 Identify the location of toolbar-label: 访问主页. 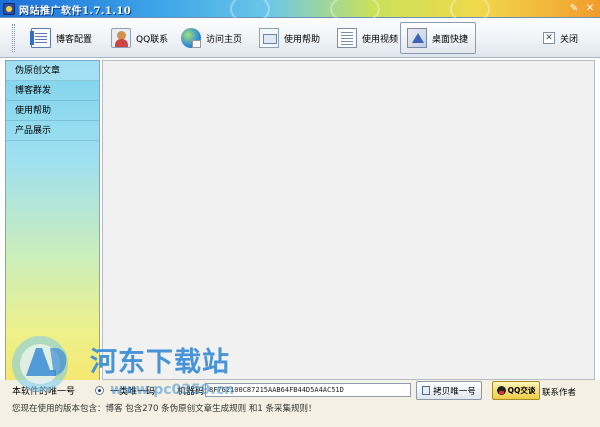
(224, 39).